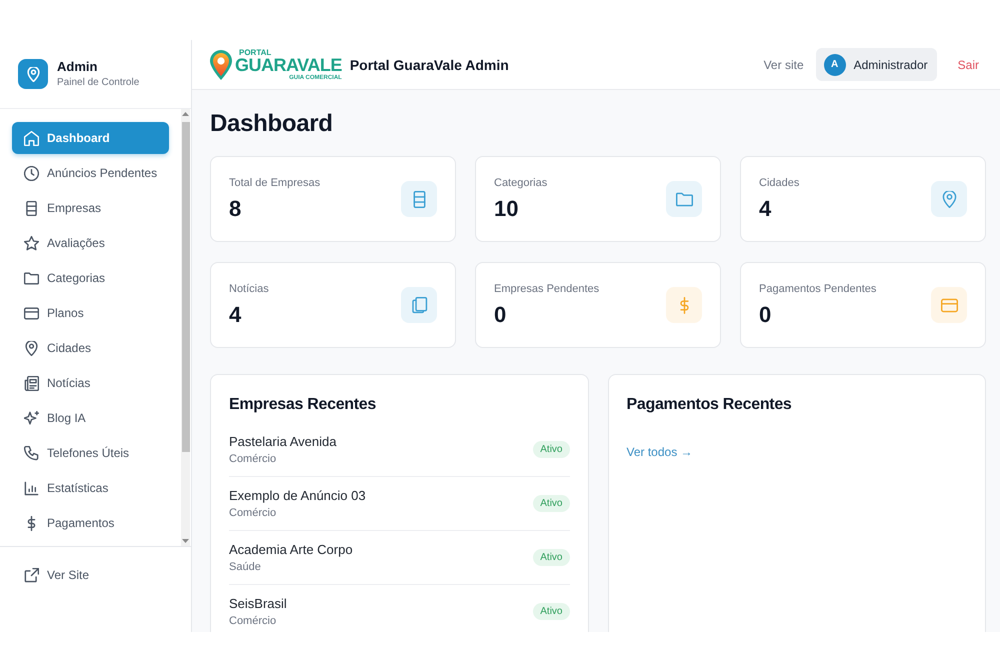 This screenshot has height=672, width=1000. What do you see at coordinates (31, 453) in the screenshot?
I see `phone-icon` at bounding box center [31, 453].